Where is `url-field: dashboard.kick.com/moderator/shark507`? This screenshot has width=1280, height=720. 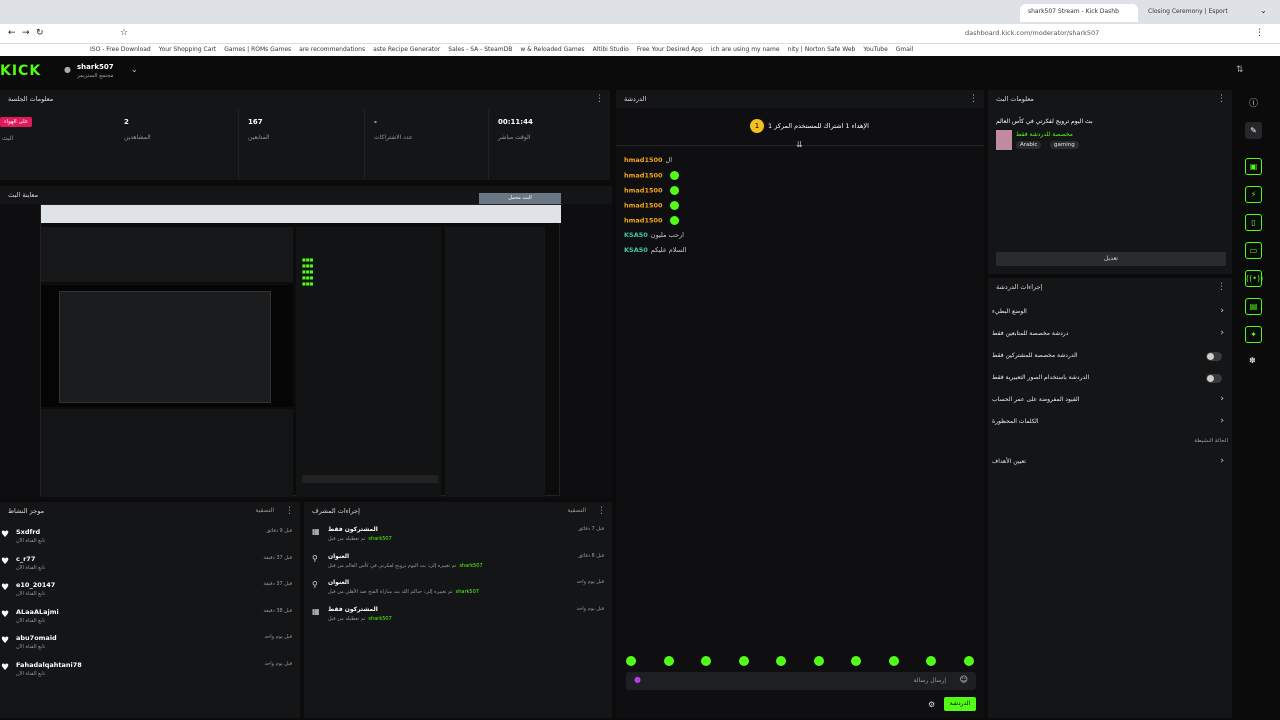
url-field: dashboard.kick.com/moderator/shark507 is located at coordinates (1032, 33).